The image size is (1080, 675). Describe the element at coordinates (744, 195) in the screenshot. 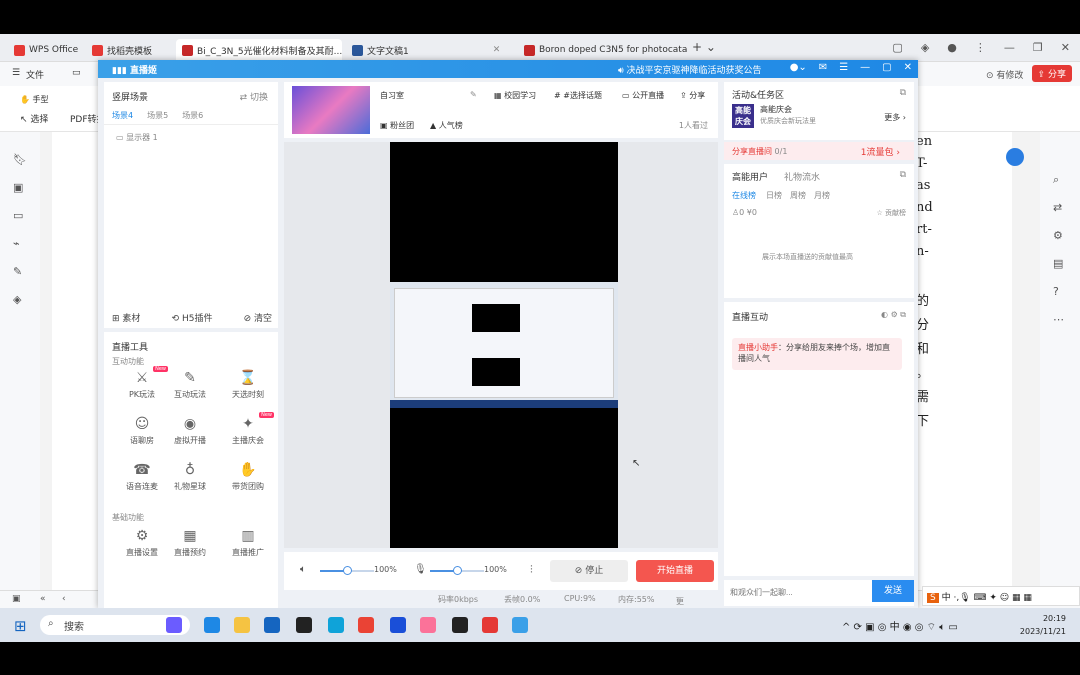

I see `tab-online-rank: 在线榜` at that location.